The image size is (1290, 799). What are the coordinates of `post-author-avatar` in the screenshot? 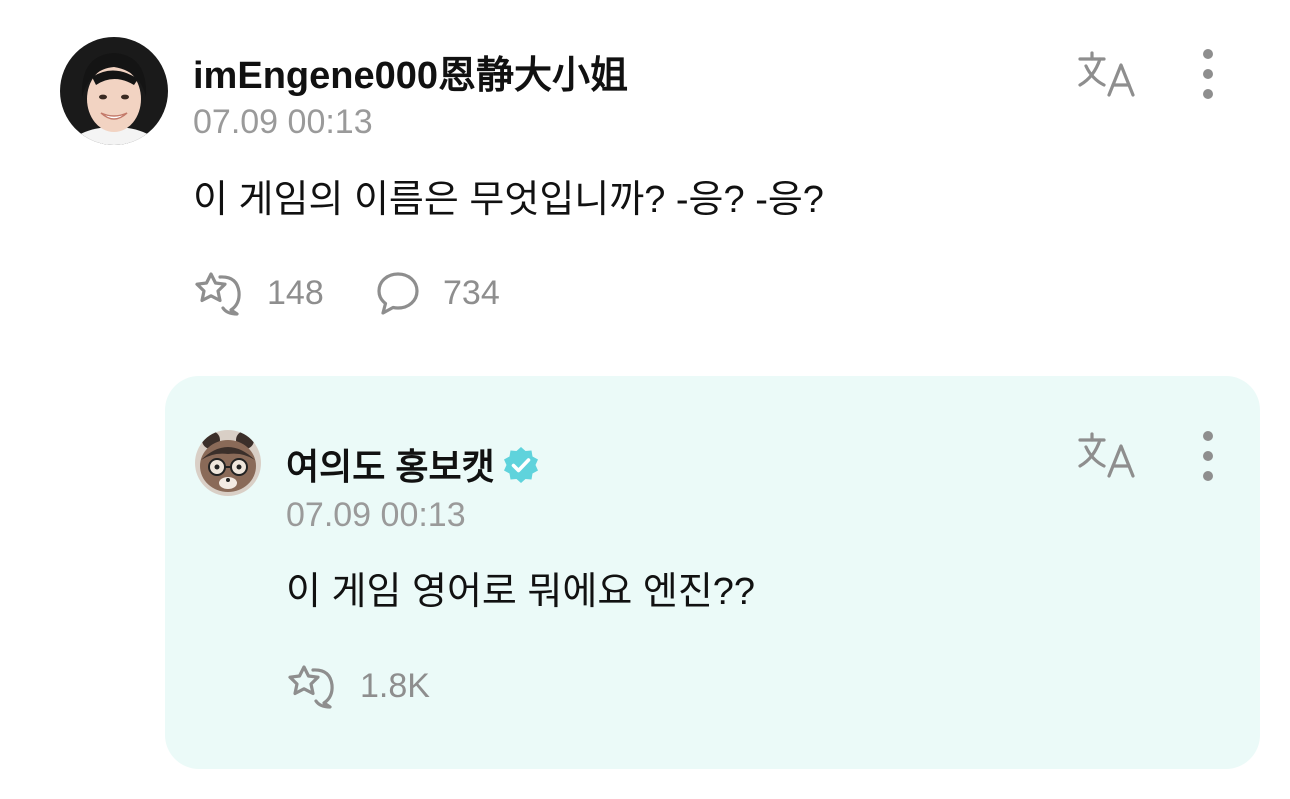 It's located at (114, 91).